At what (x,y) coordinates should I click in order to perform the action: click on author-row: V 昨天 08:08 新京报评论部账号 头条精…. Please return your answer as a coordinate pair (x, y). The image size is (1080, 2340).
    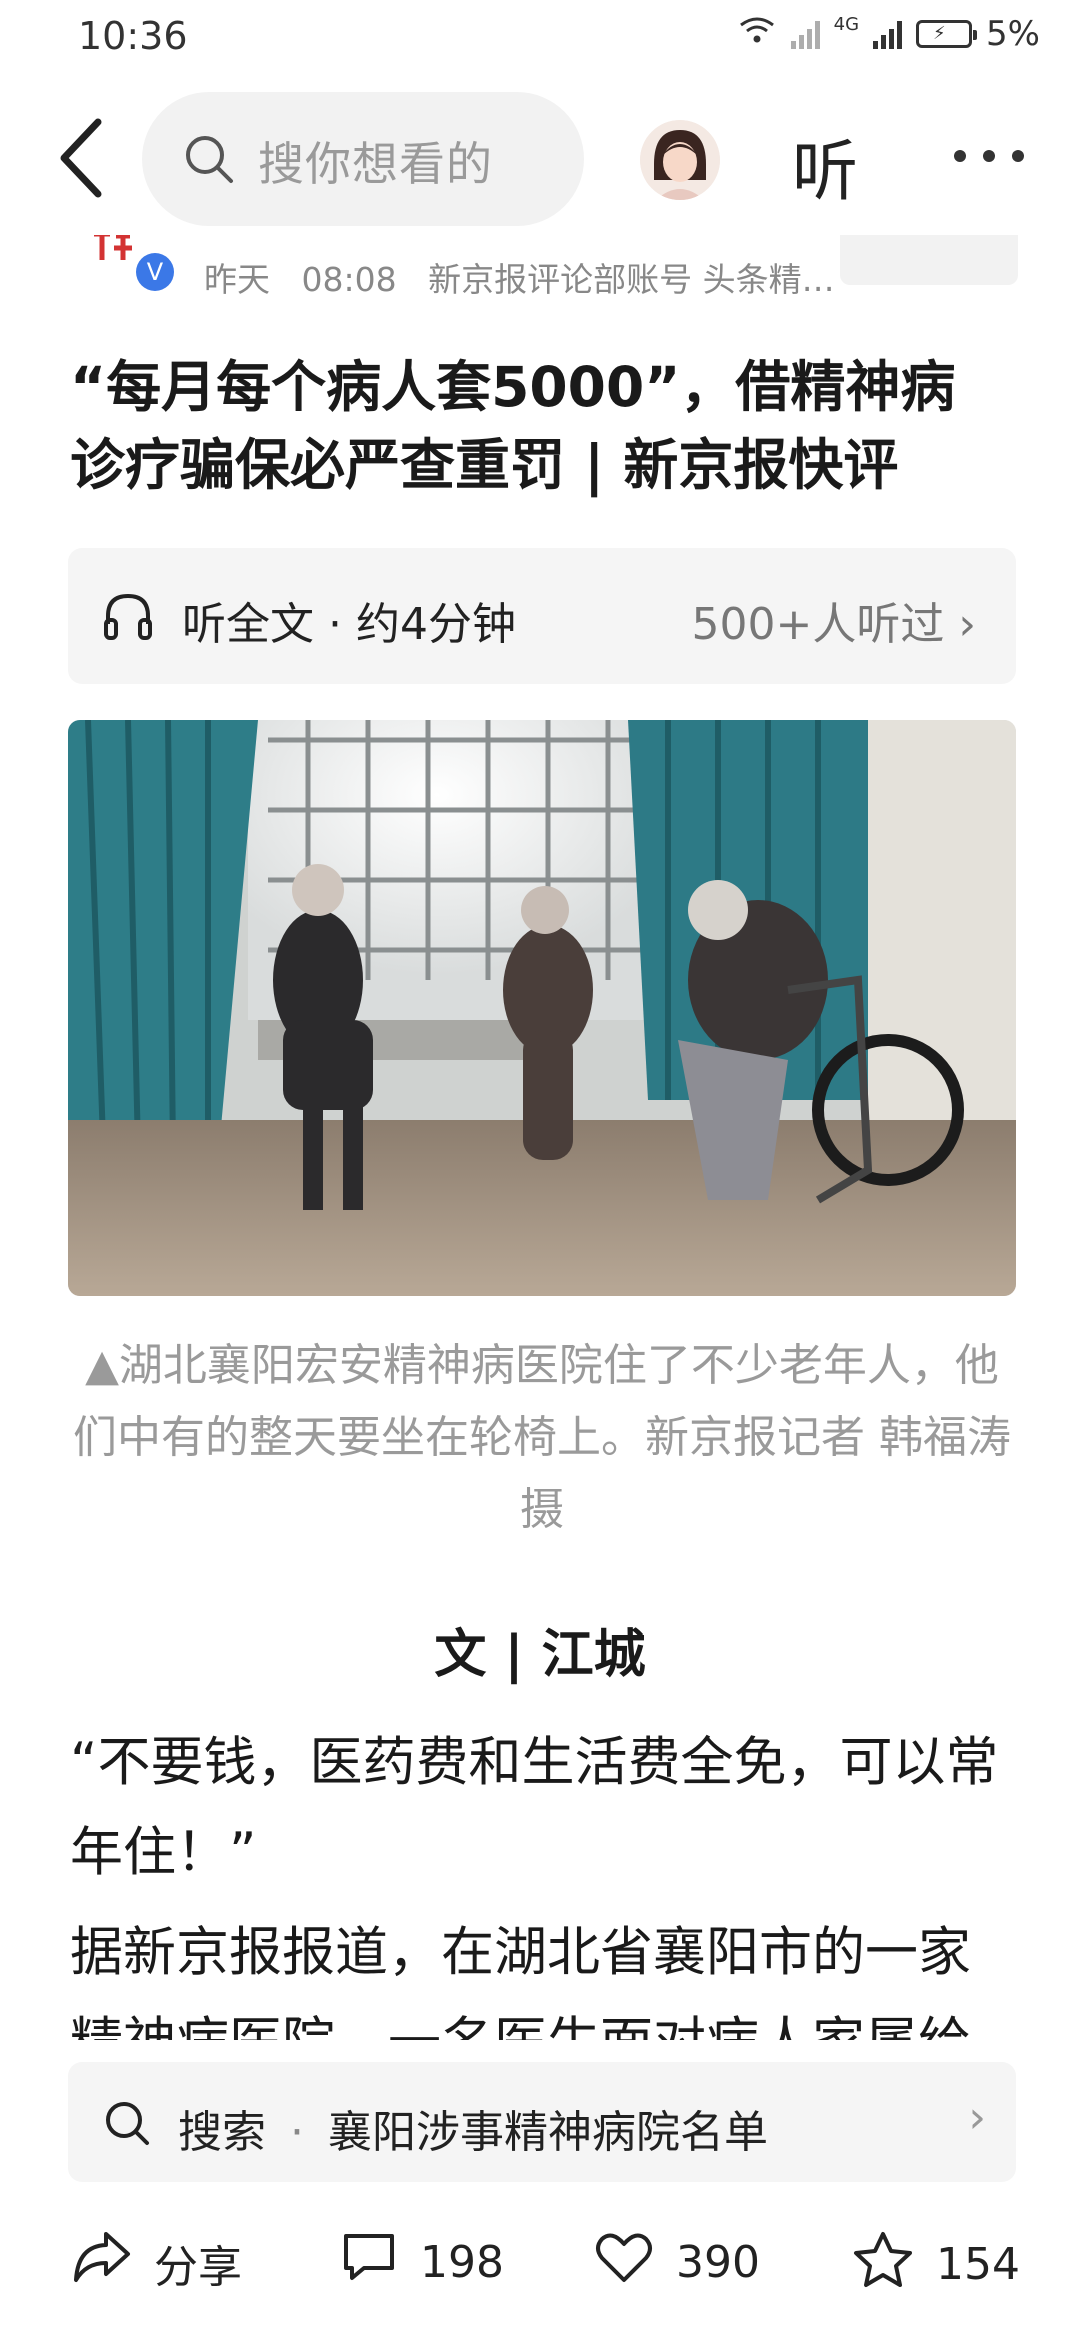
    Looking at the image, I should click on (540, 272).